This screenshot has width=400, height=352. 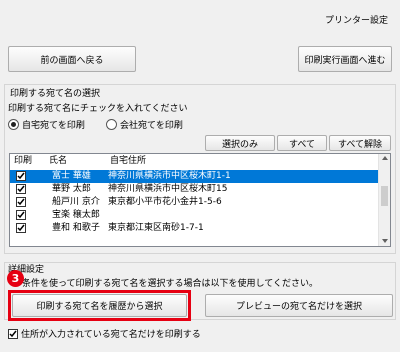 I want to click on row-name: 華野 太郎, so click(x=71, y=189).